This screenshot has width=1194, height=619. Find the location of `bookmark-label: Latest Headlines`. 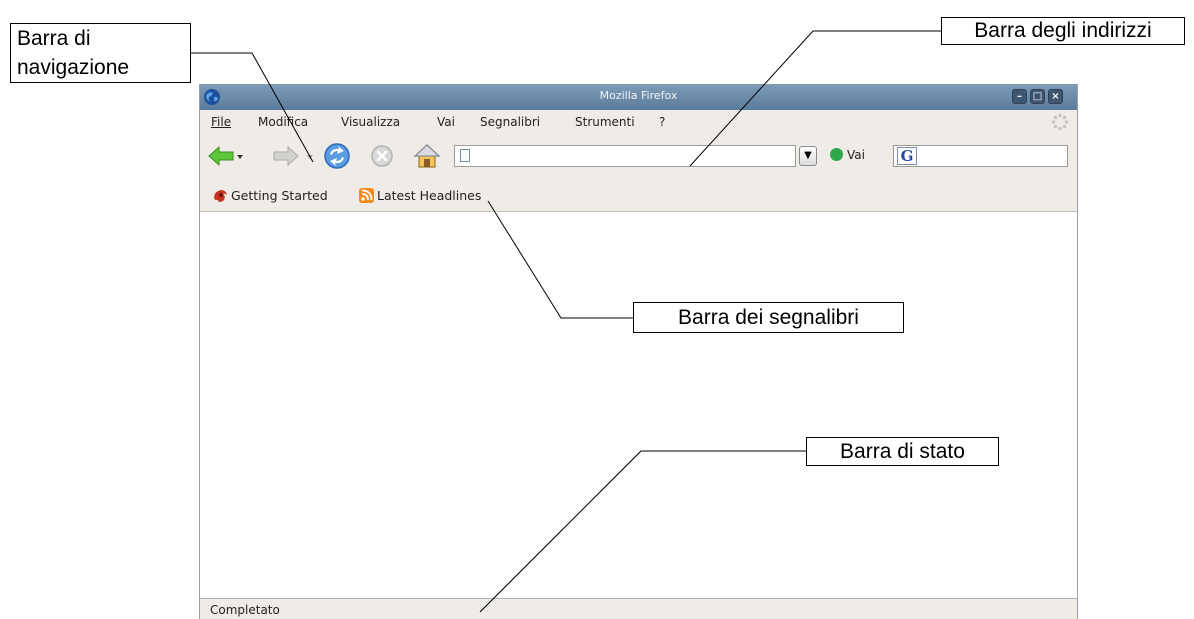

bookmark-label: Latest Headlines is located at coordinates (429, 195).